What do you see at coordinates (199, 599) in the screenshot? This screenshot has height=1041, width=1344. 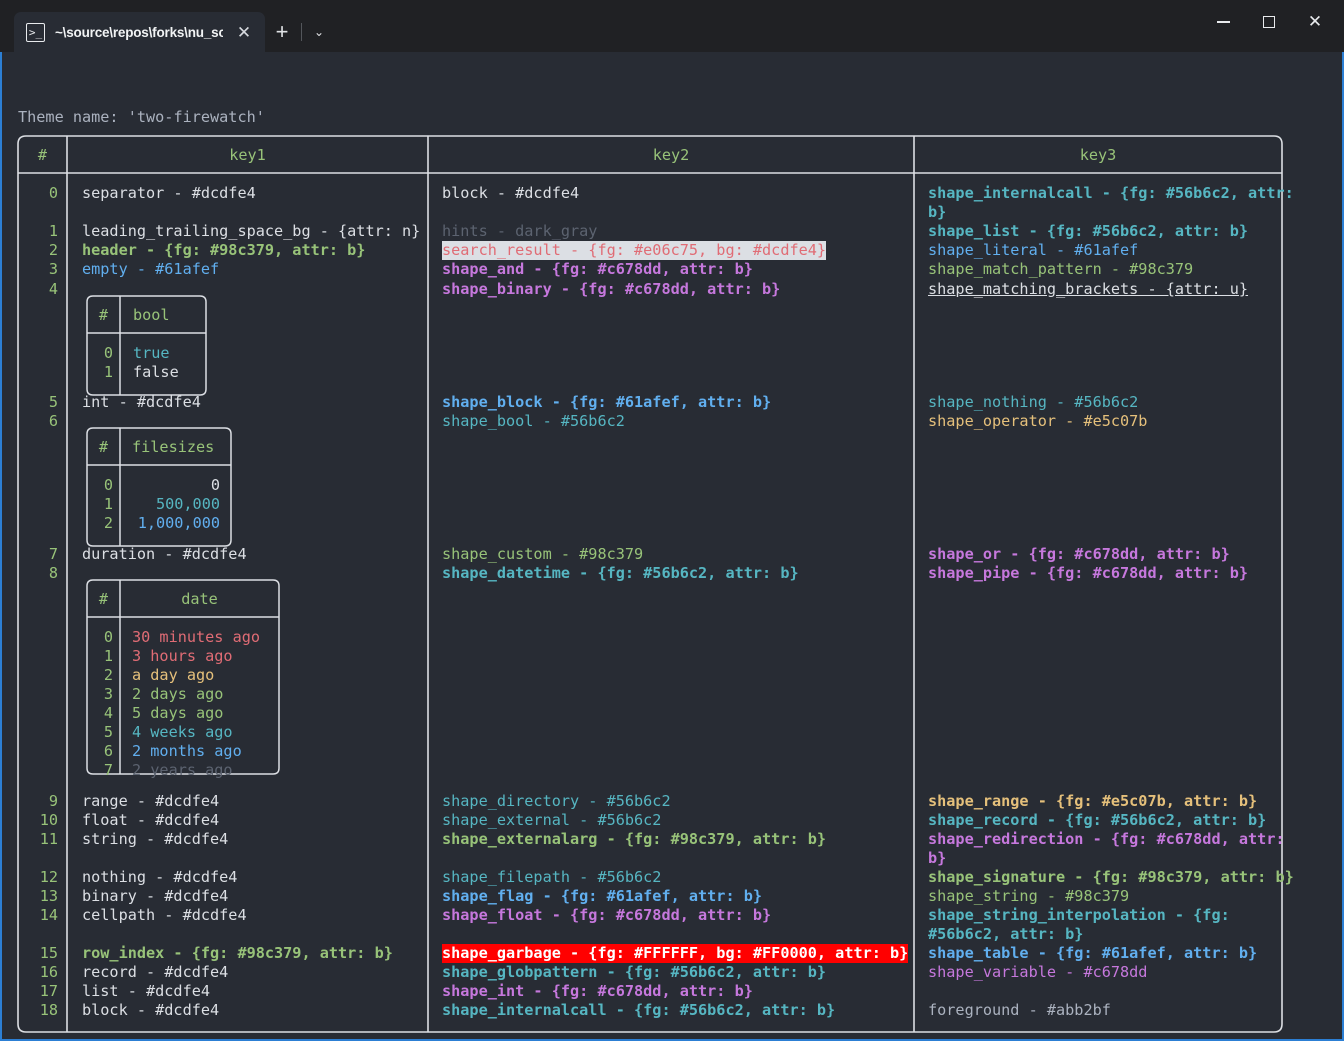 I see `subtable-date-header-date: date` at bounding box center [199, 599].